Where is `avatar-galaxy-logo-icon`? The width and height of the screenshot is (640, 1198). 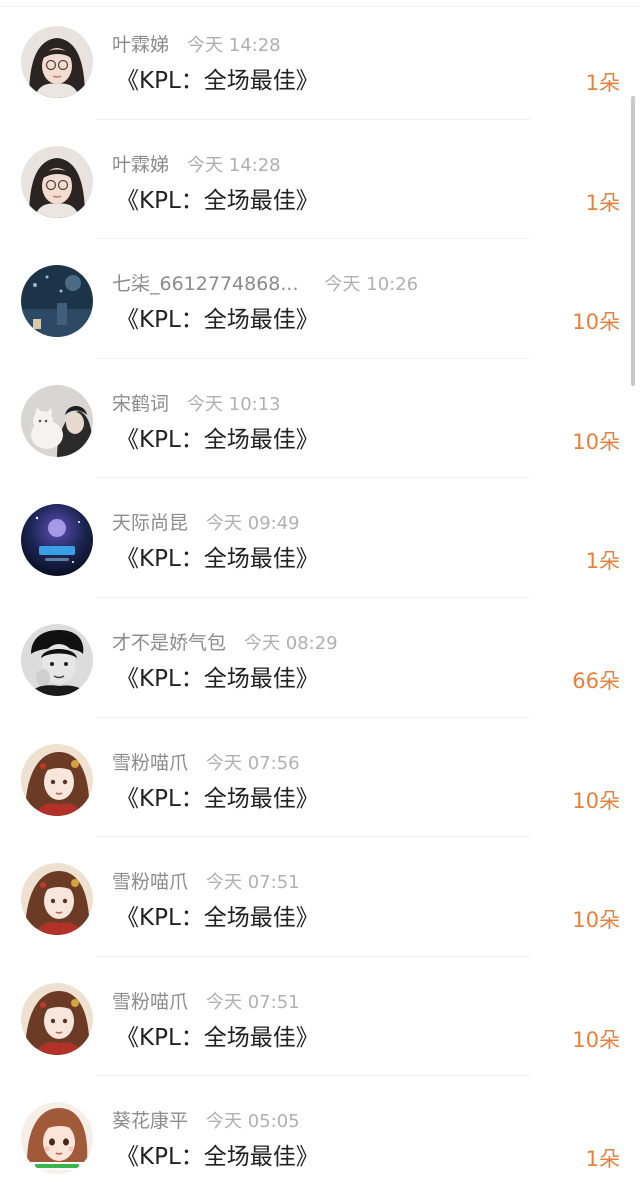
avatar-galaxy-logo-icon is located at coordinates (57, 540).